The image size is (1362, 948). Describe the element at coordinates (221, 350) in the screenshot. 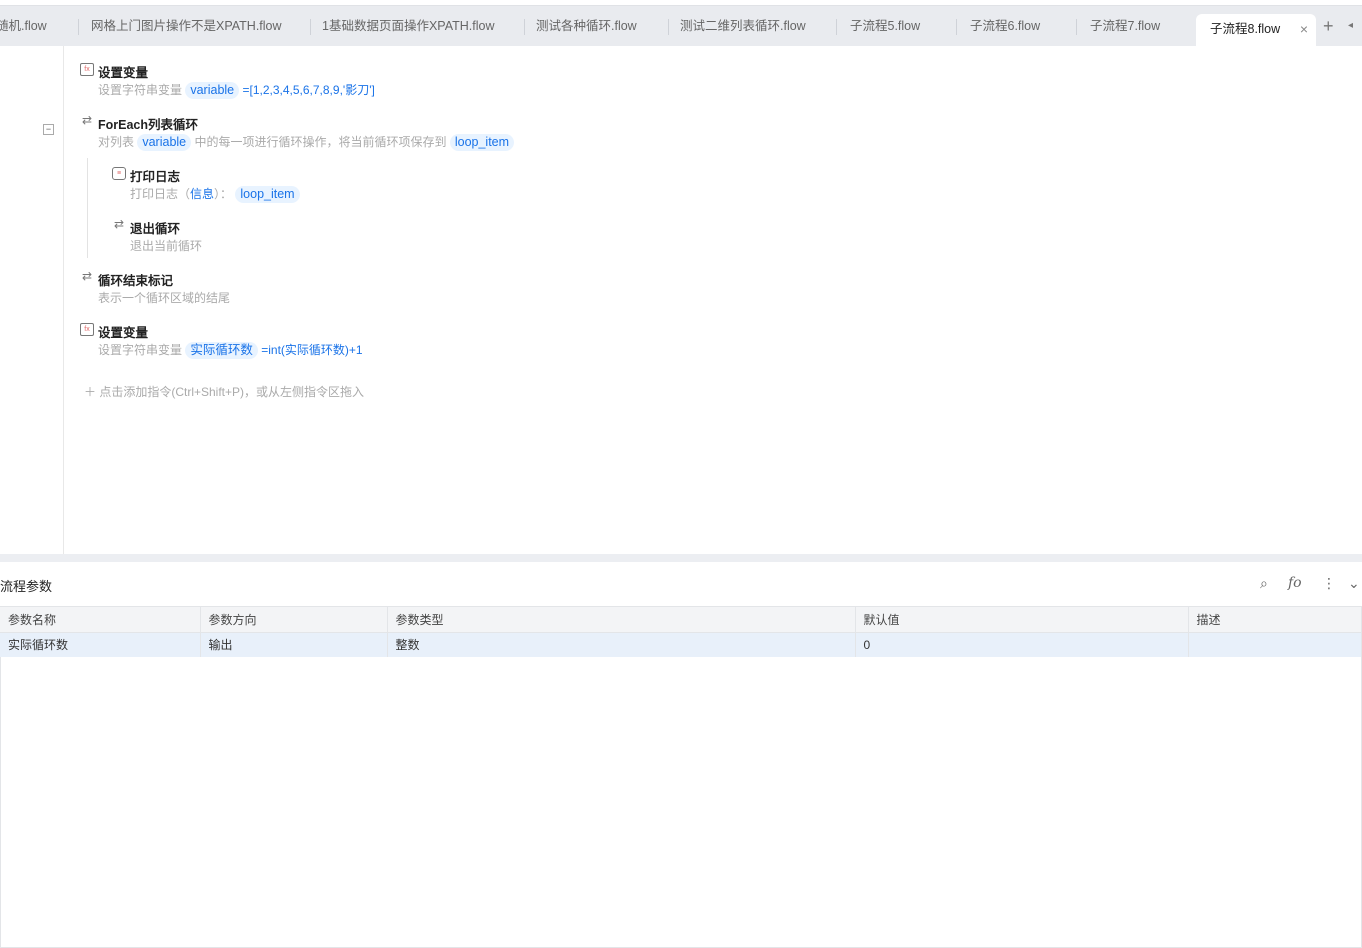

I see `variable-pill: 实际循环数` at that location.